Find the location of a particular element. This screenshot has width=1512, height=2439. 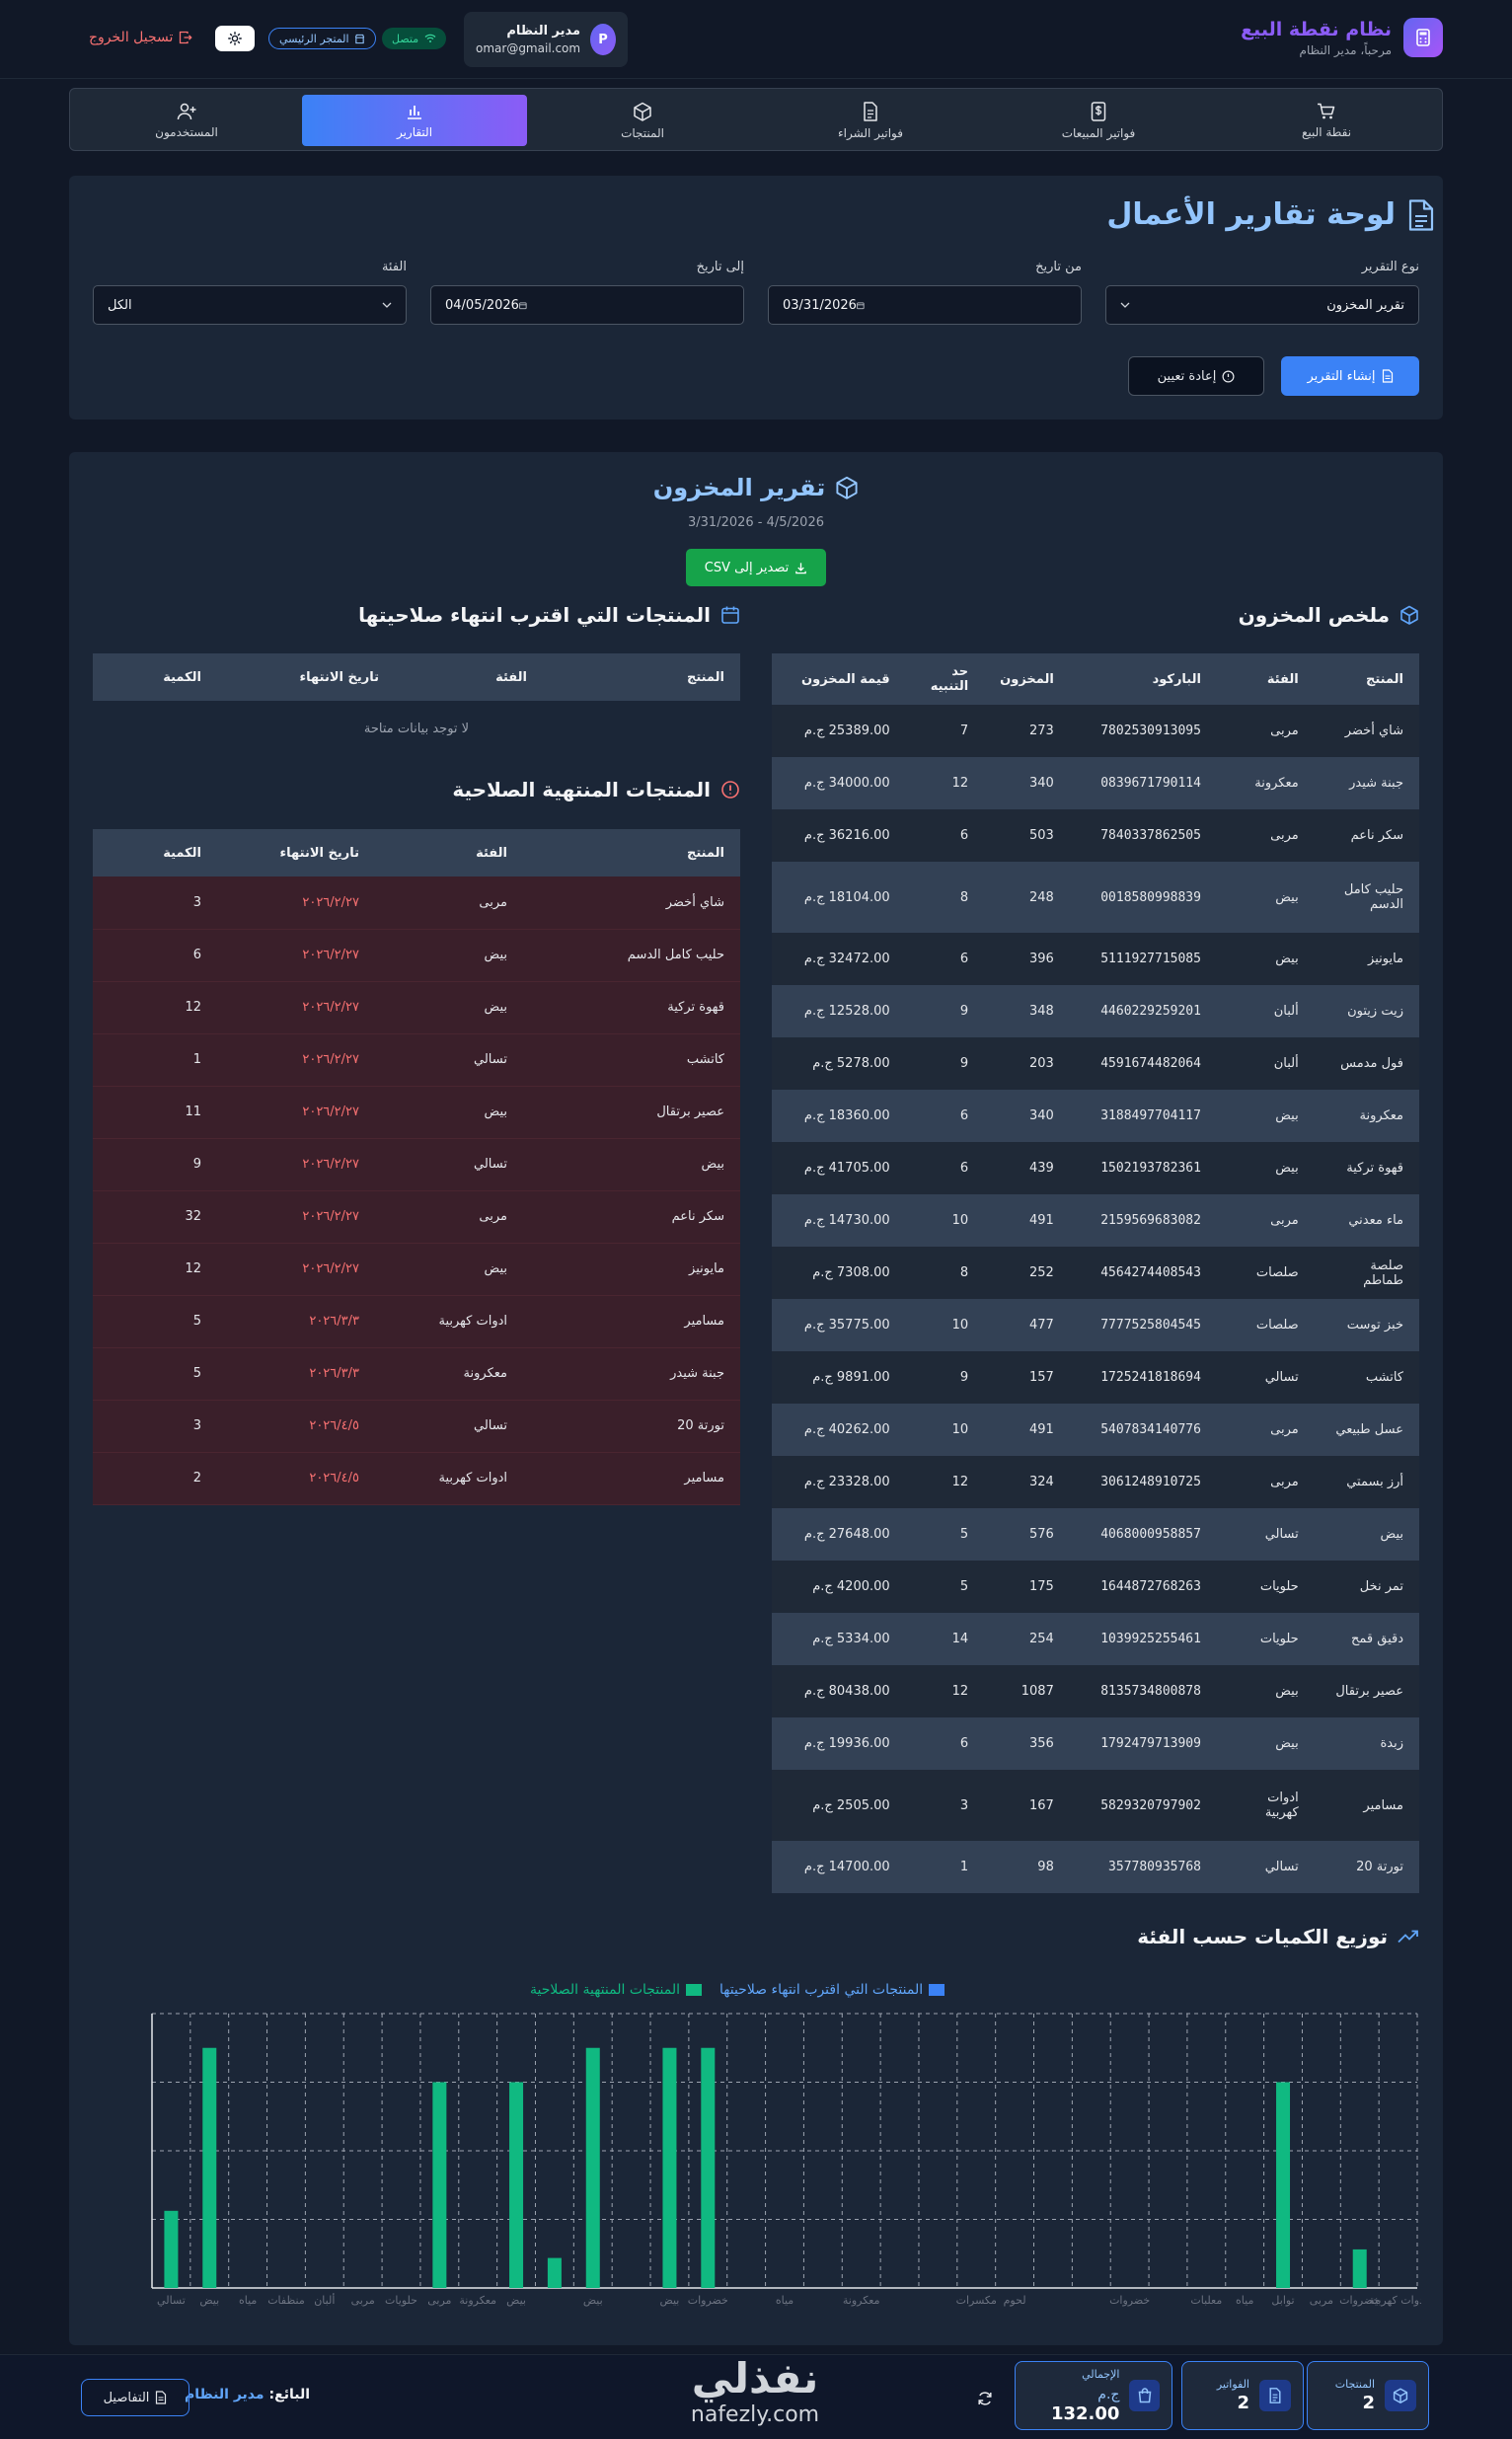

table-cell: 1644872768263 is located at coordinates (1143, 1587).